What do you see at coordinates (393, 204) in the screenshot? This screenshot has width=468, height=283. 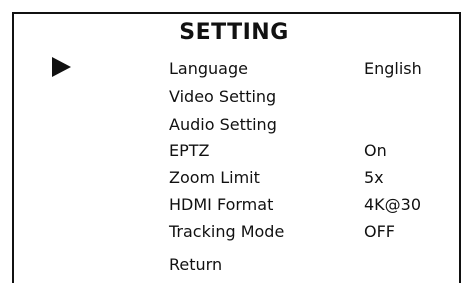 I see `menu-item-value: 4K@30` at bounding box center [393, 204].